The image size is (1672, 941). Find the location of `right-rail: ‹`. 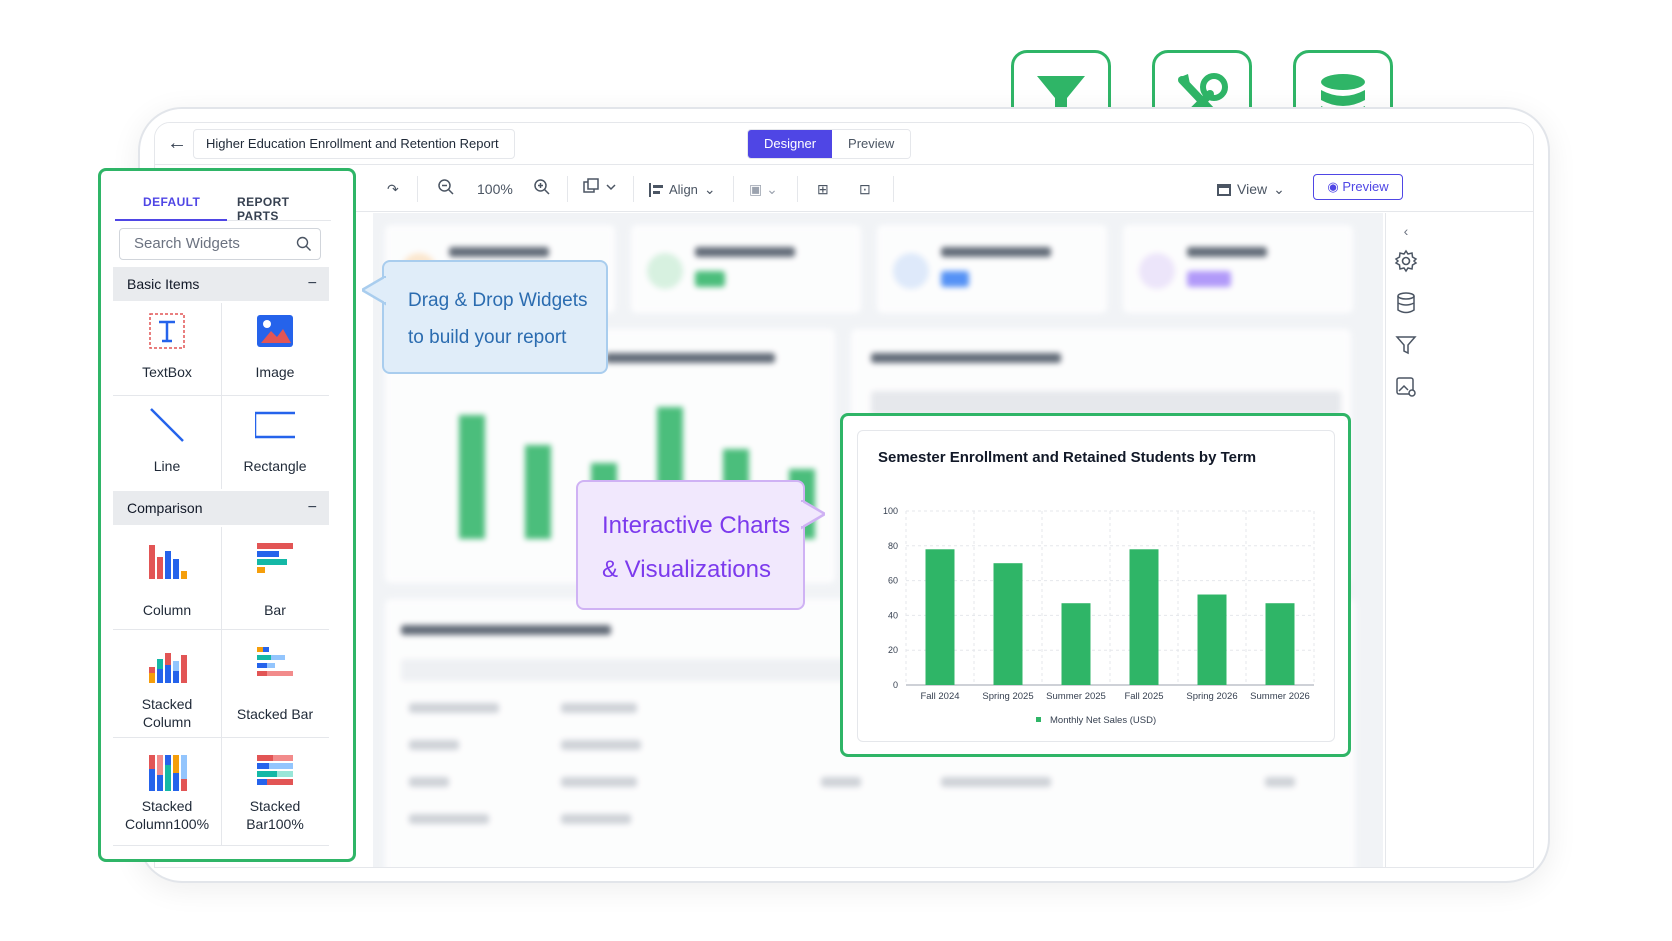

right-rail: ‹ is located at coordinates (1405, 540).